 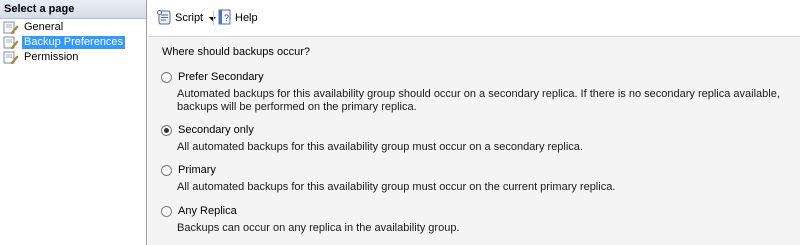 I want to click on script-button: Script, so click(x=187, y=18).